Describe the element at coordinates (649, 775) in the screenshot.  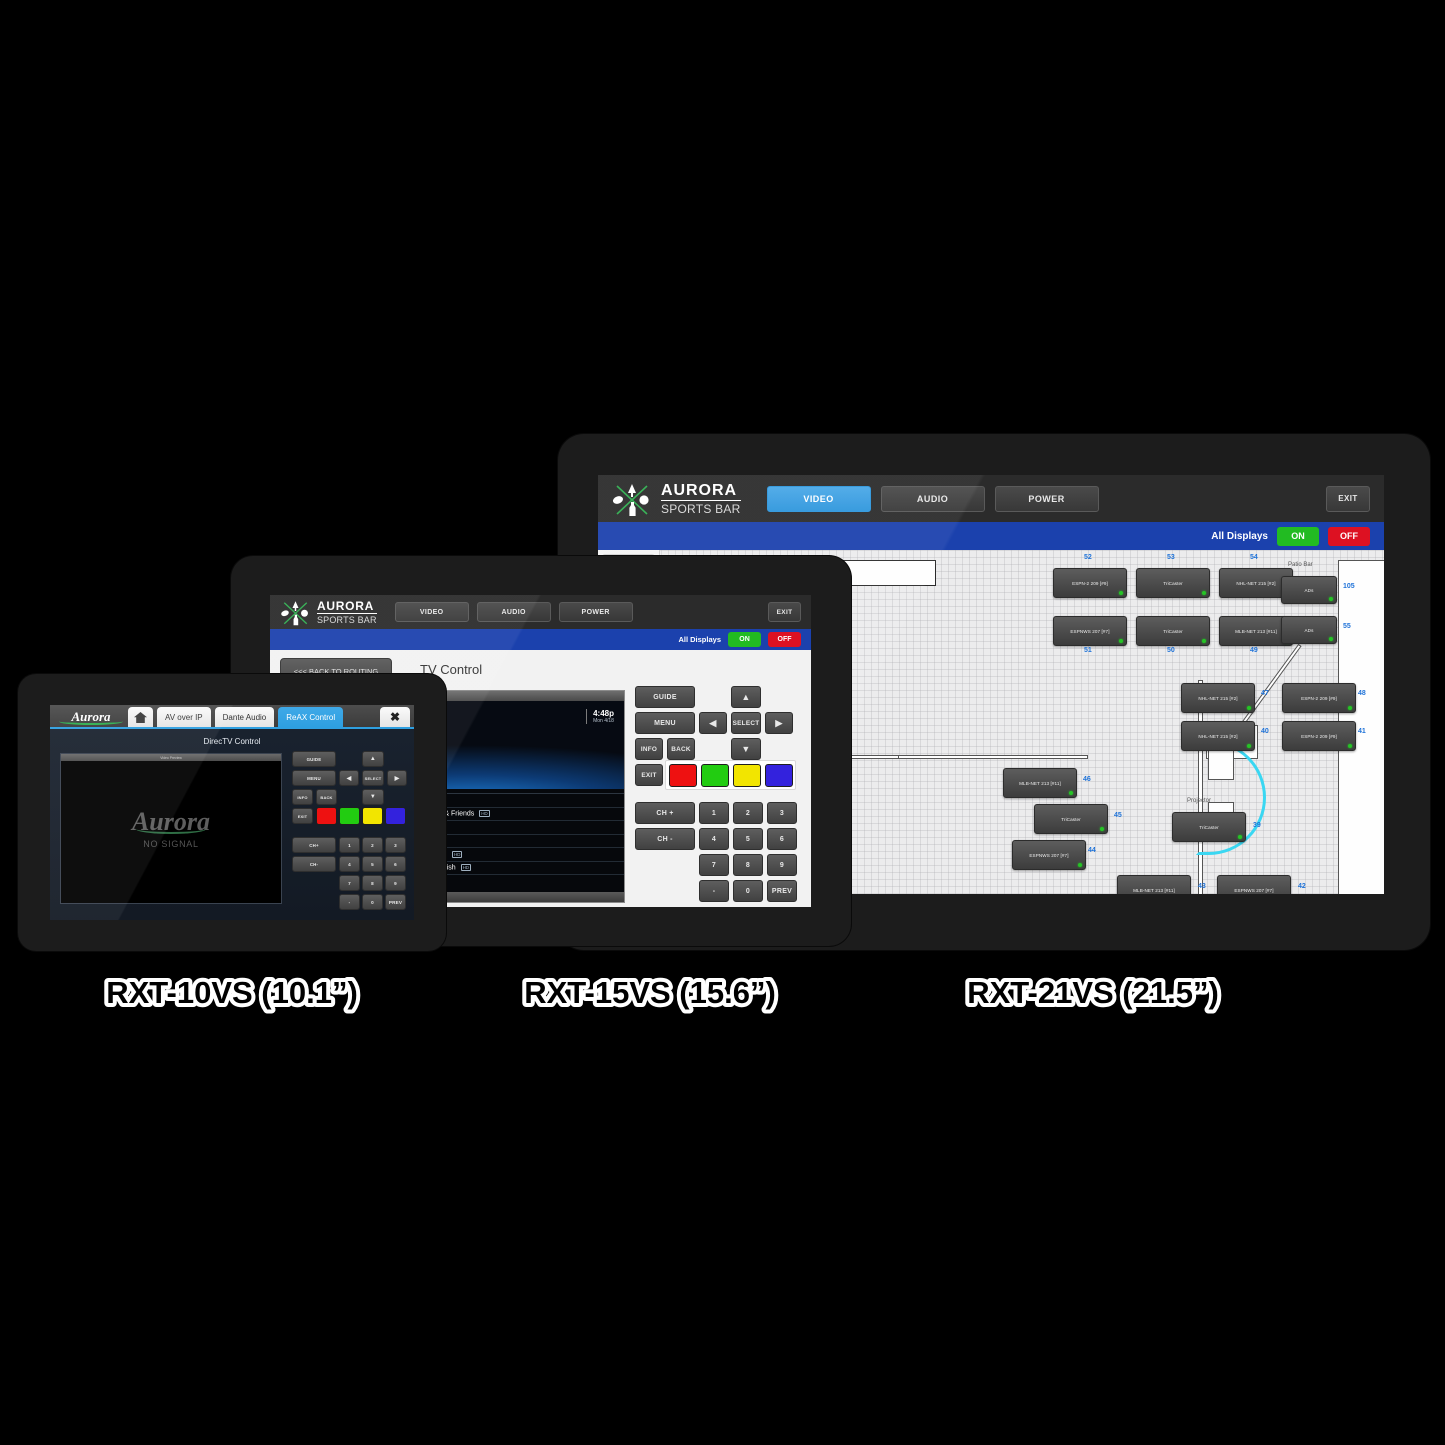
I see `remote-exit-button-15: EXIT` at that location.